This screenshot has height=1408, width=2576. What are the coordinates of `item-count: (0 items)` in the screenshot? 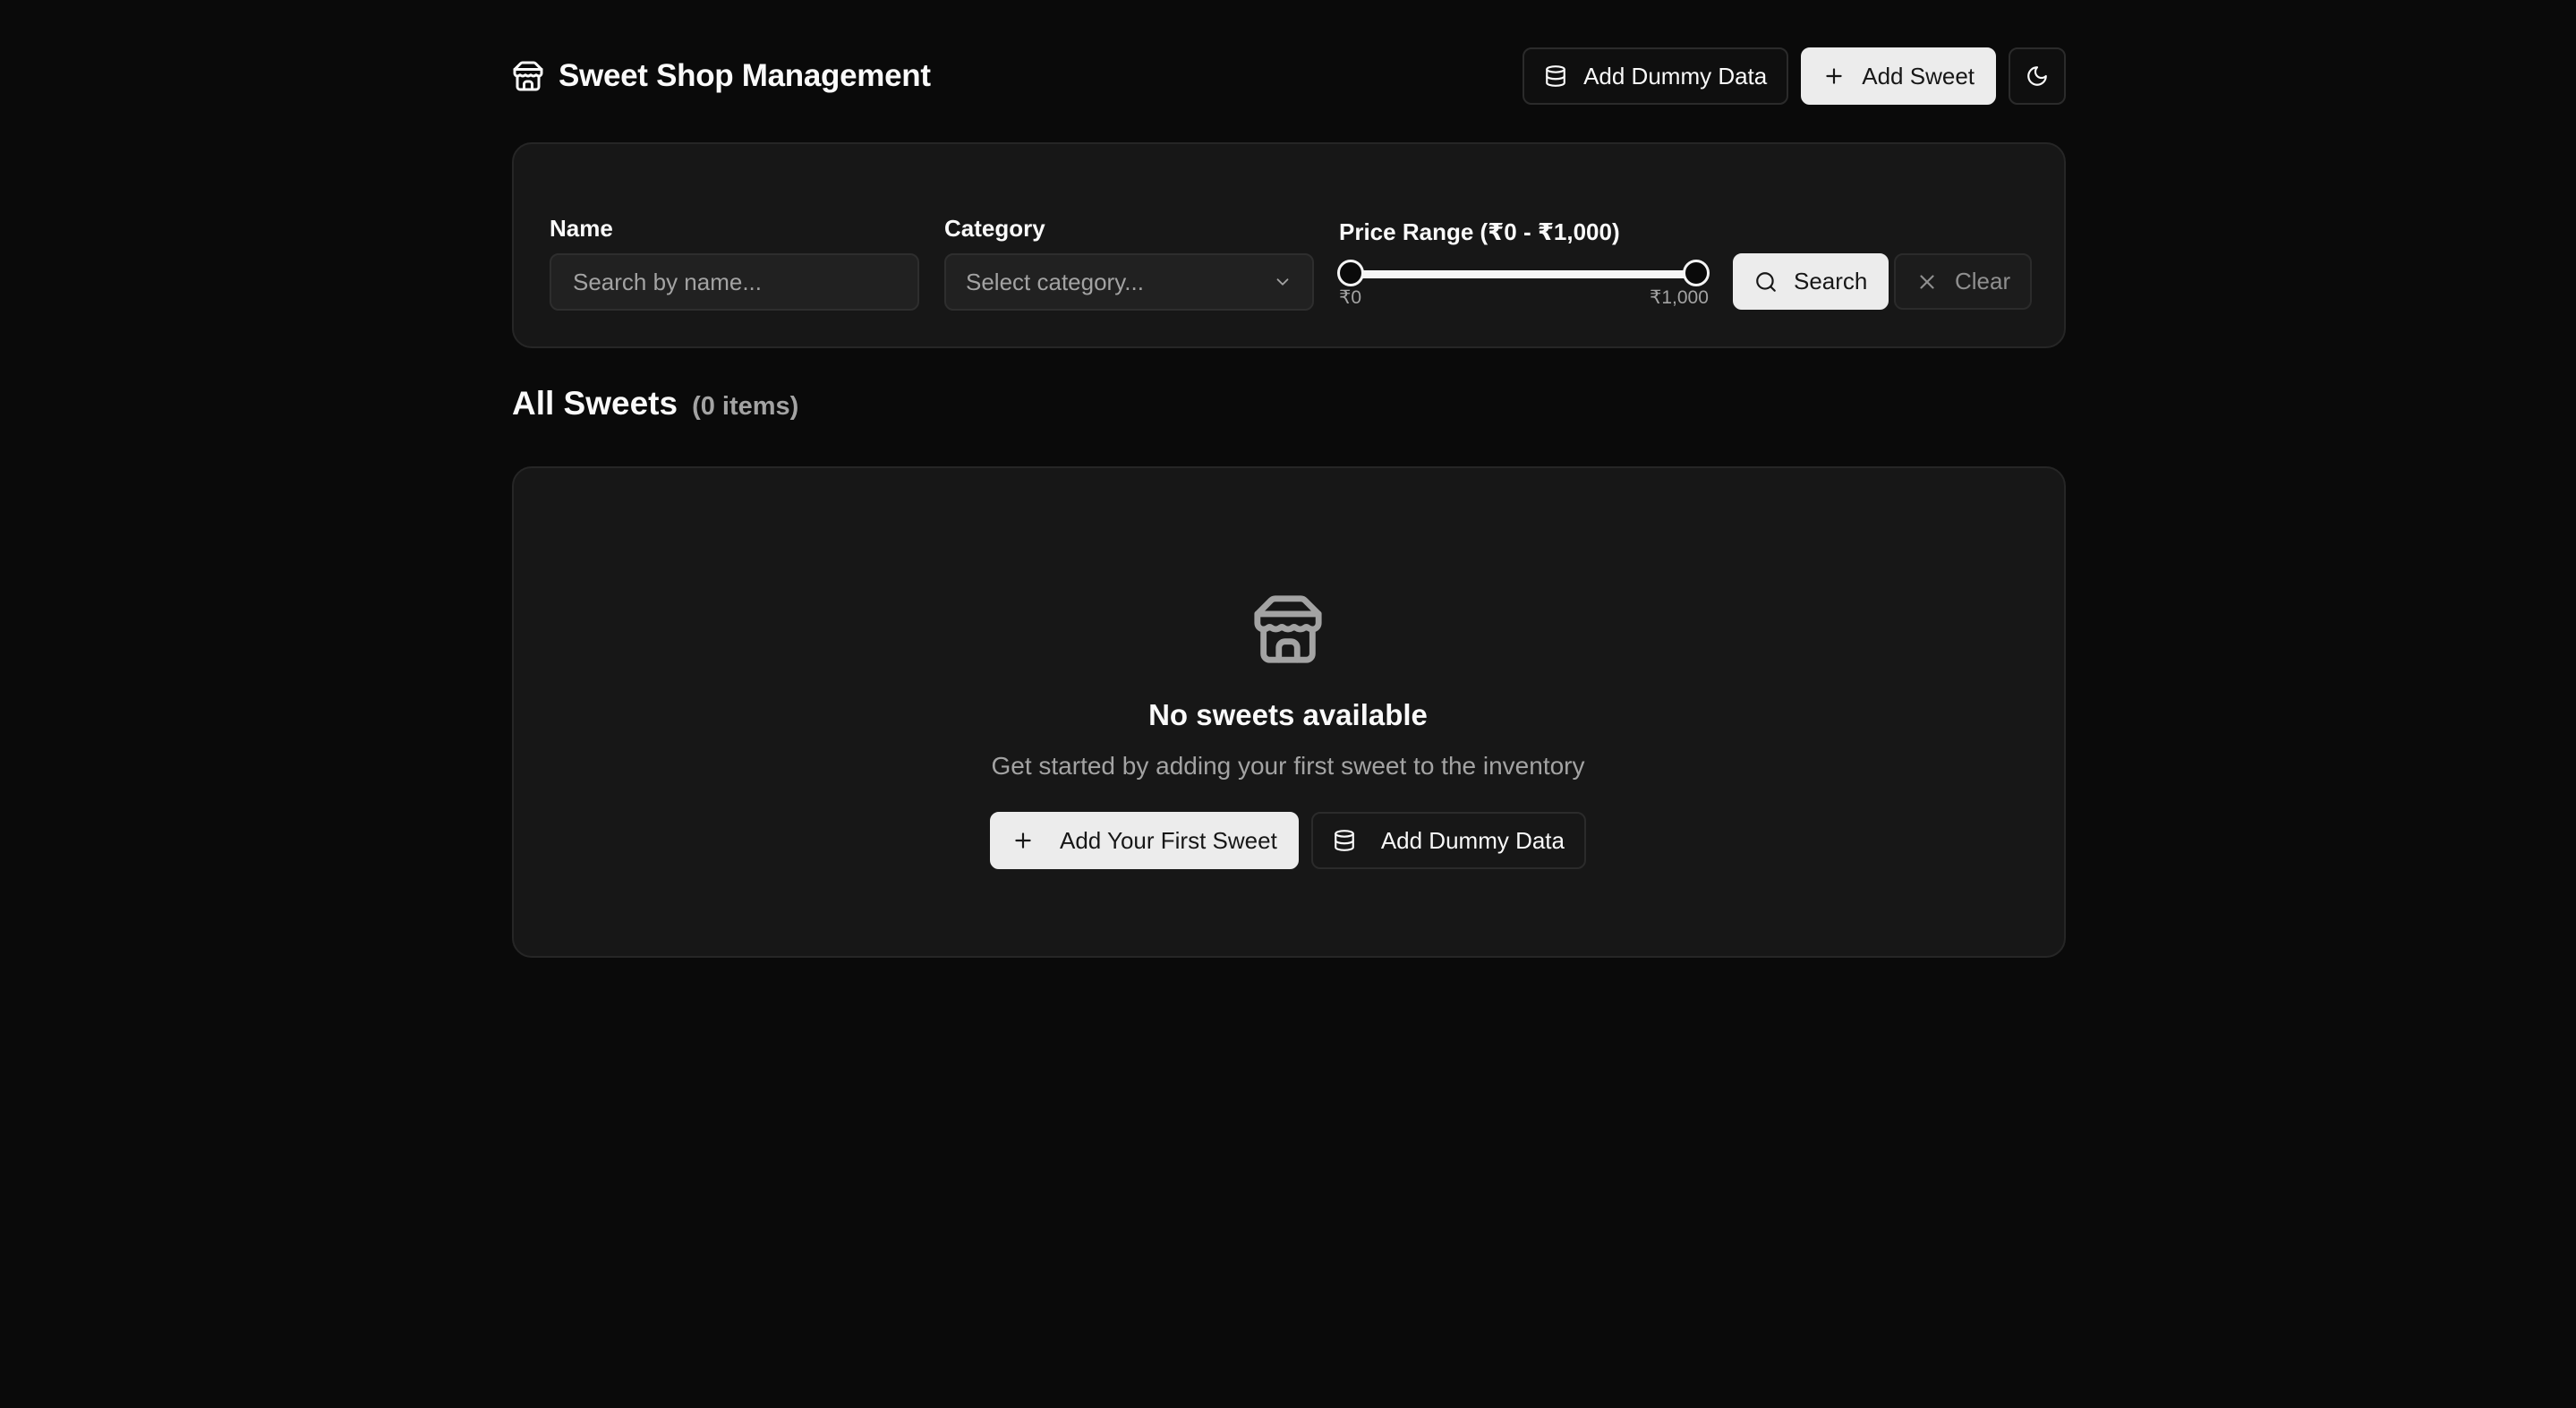 It's located at (745, 406).